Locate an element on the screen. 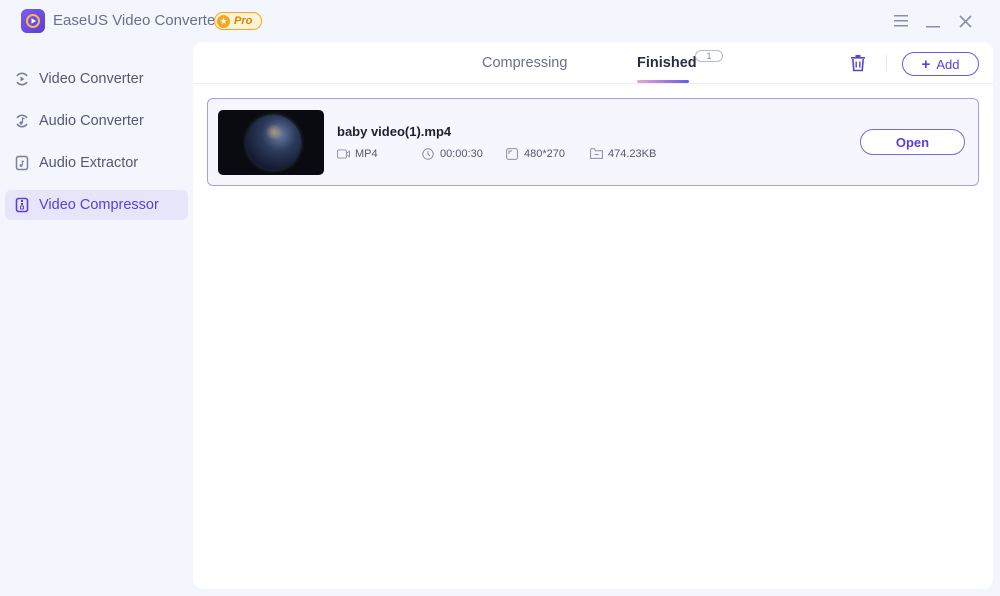 This screenshot has width=1000, height=596. video-convert-icon is located at coordinates (22, 79).